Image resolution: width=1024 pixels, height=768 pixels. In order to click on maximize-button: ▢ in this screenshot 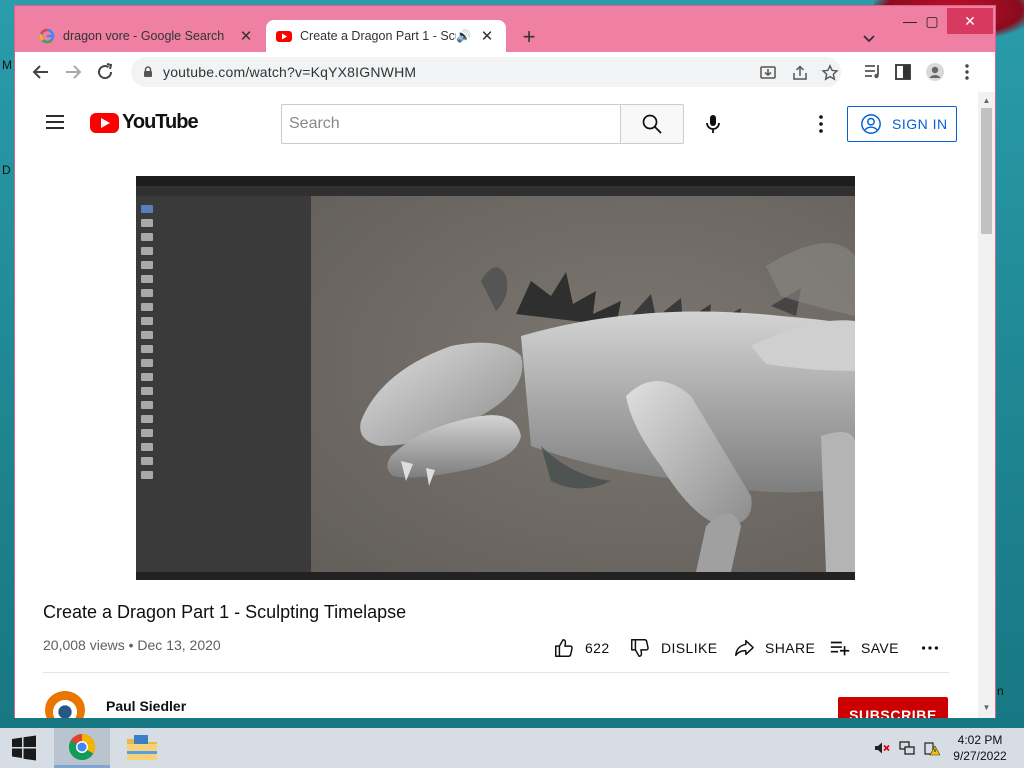, I will do `click(932, 21)`.